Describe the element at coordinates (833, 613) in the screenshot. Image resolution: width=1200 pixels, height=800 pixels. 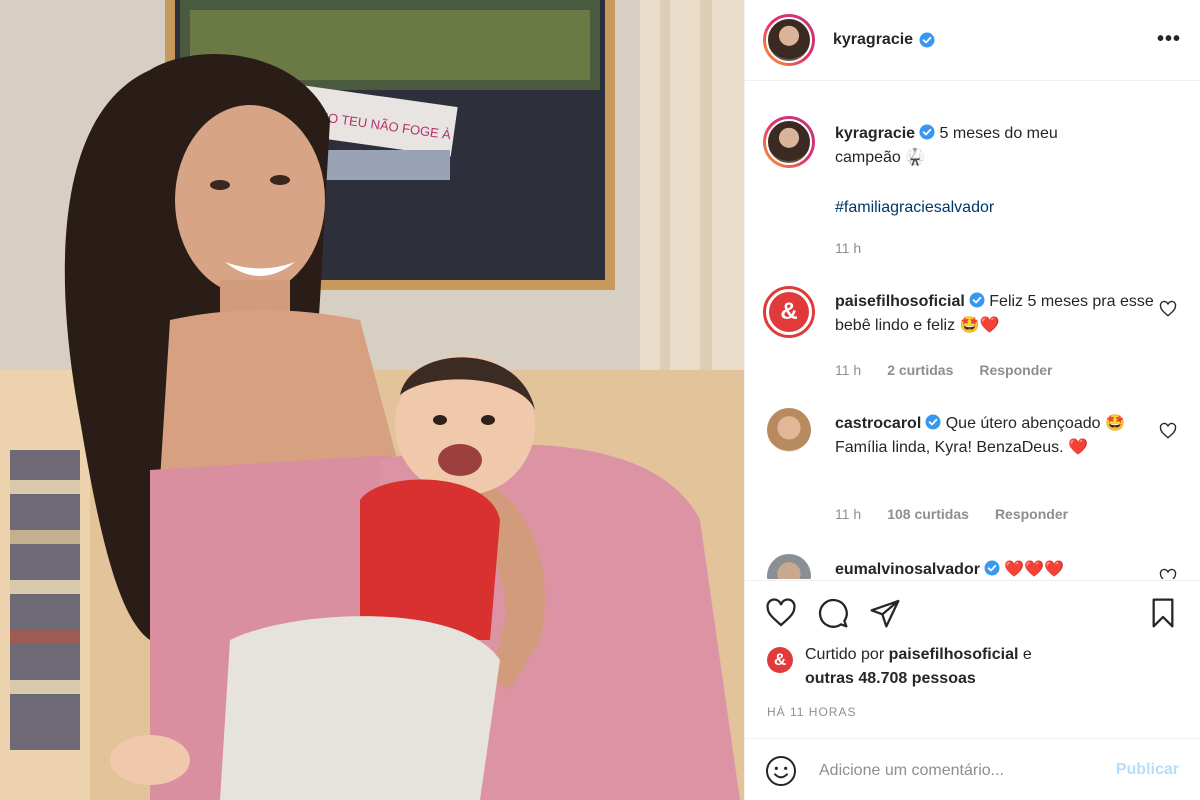
I see `comment-icon` at that location.